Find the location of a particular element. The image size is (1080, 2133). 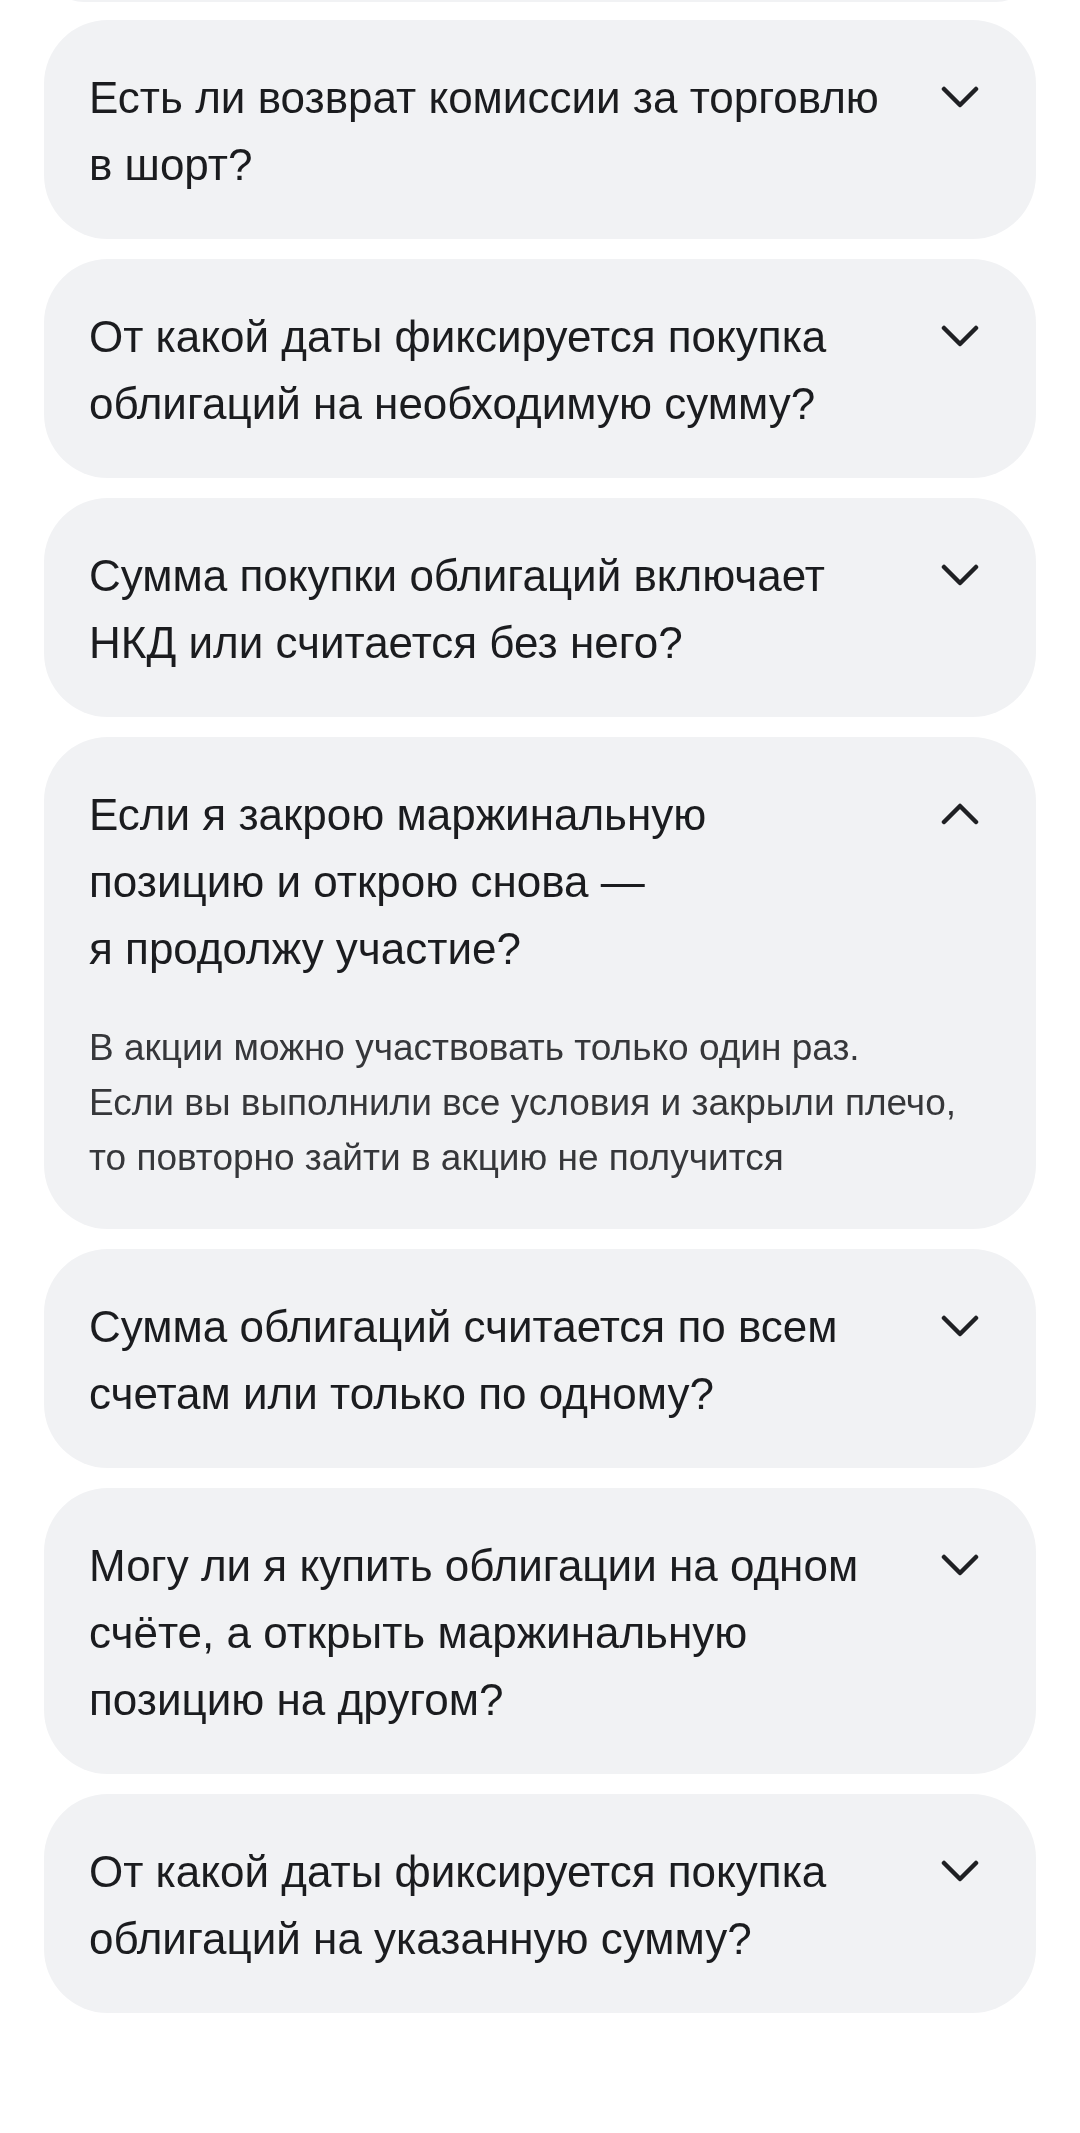

question-text: Есть ли возврат комиссии за торговлю в шорт? is located at coordinates (484, 131).